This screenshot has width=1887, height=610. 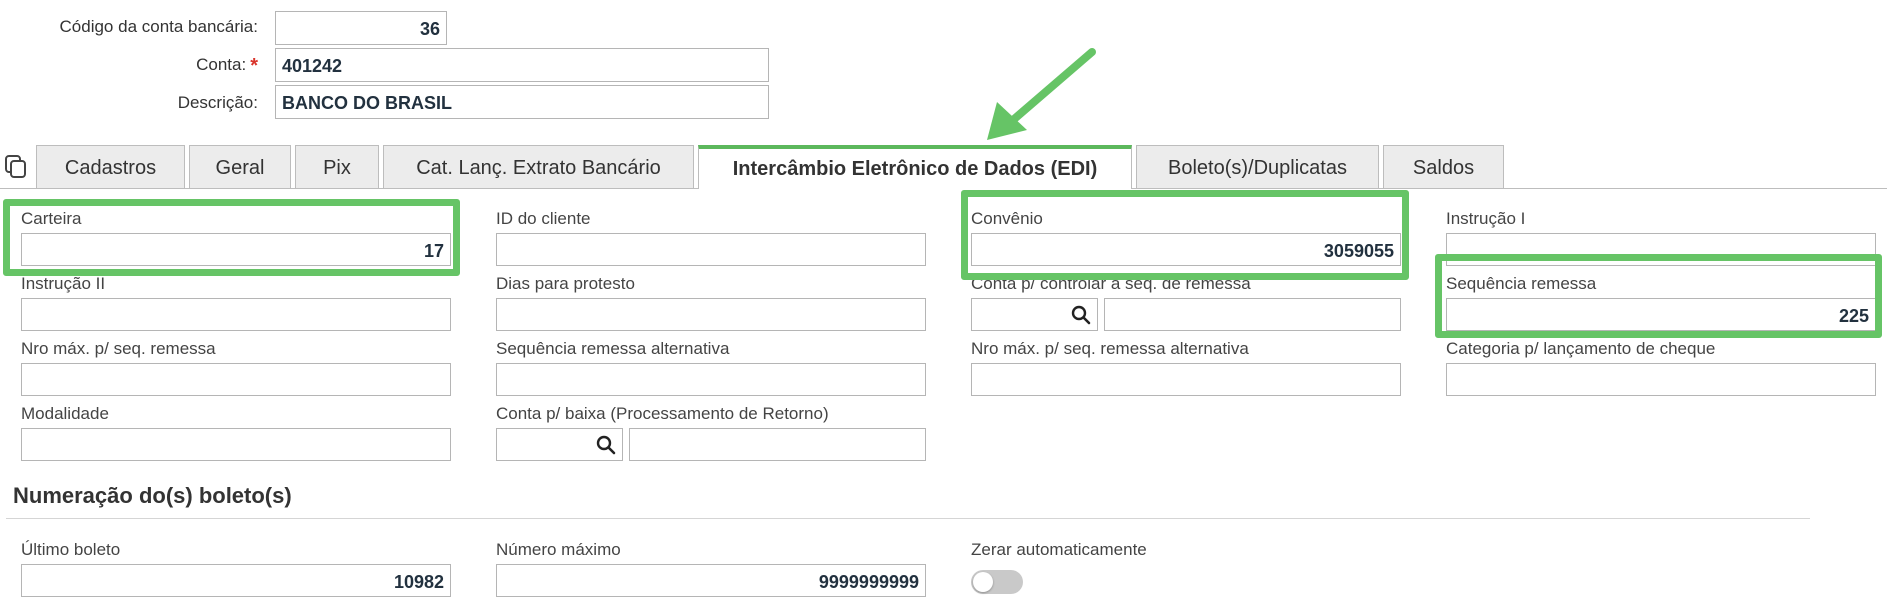 I want to click on seq-remessa-alt-label: Sequência remessa alternativa, so click(x=613, y=348).